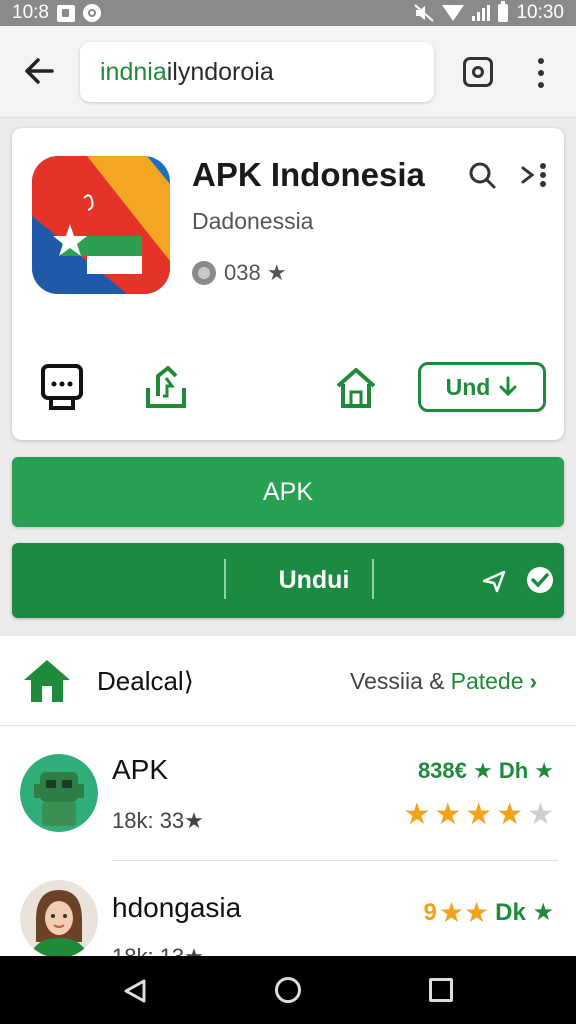 The width and height of the screenshot is (576, 1024). Describe the element at coordinates (534, 175) in the screenshot. I see `share-icon` at that location.